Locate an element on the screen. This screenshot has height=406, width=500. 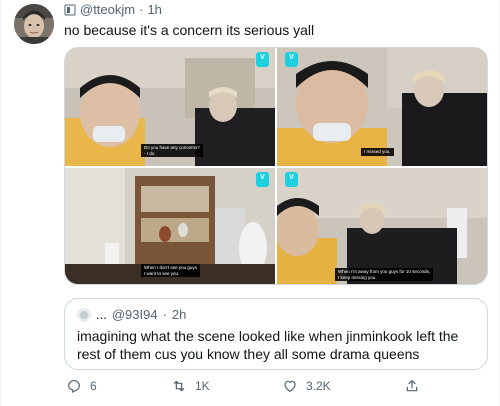
retweet-icon is located at coordinates (179, 386).